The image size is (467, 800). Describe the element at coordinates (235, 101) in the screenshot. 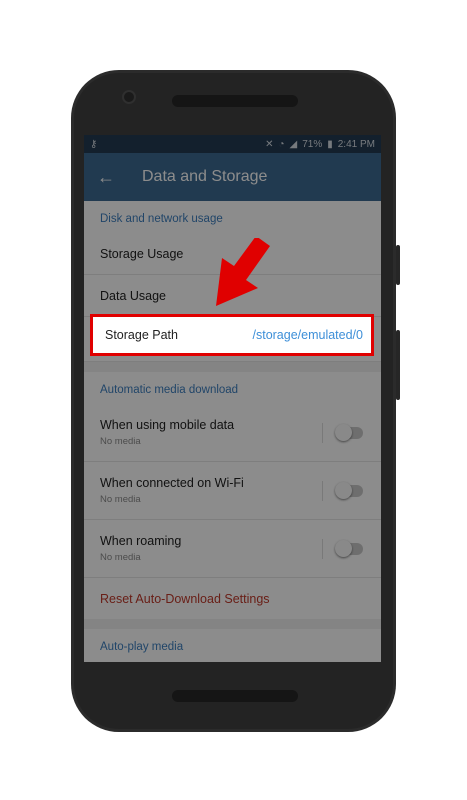

I see `top-speaker` at that location.